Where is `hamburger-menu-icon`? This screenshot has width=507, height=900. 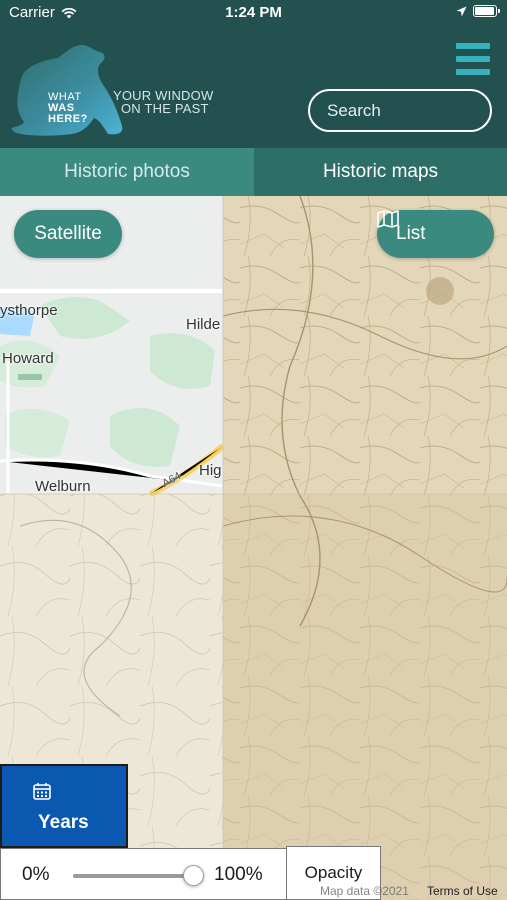 hamburger-menu-icon is located at coordinates (473, 59).